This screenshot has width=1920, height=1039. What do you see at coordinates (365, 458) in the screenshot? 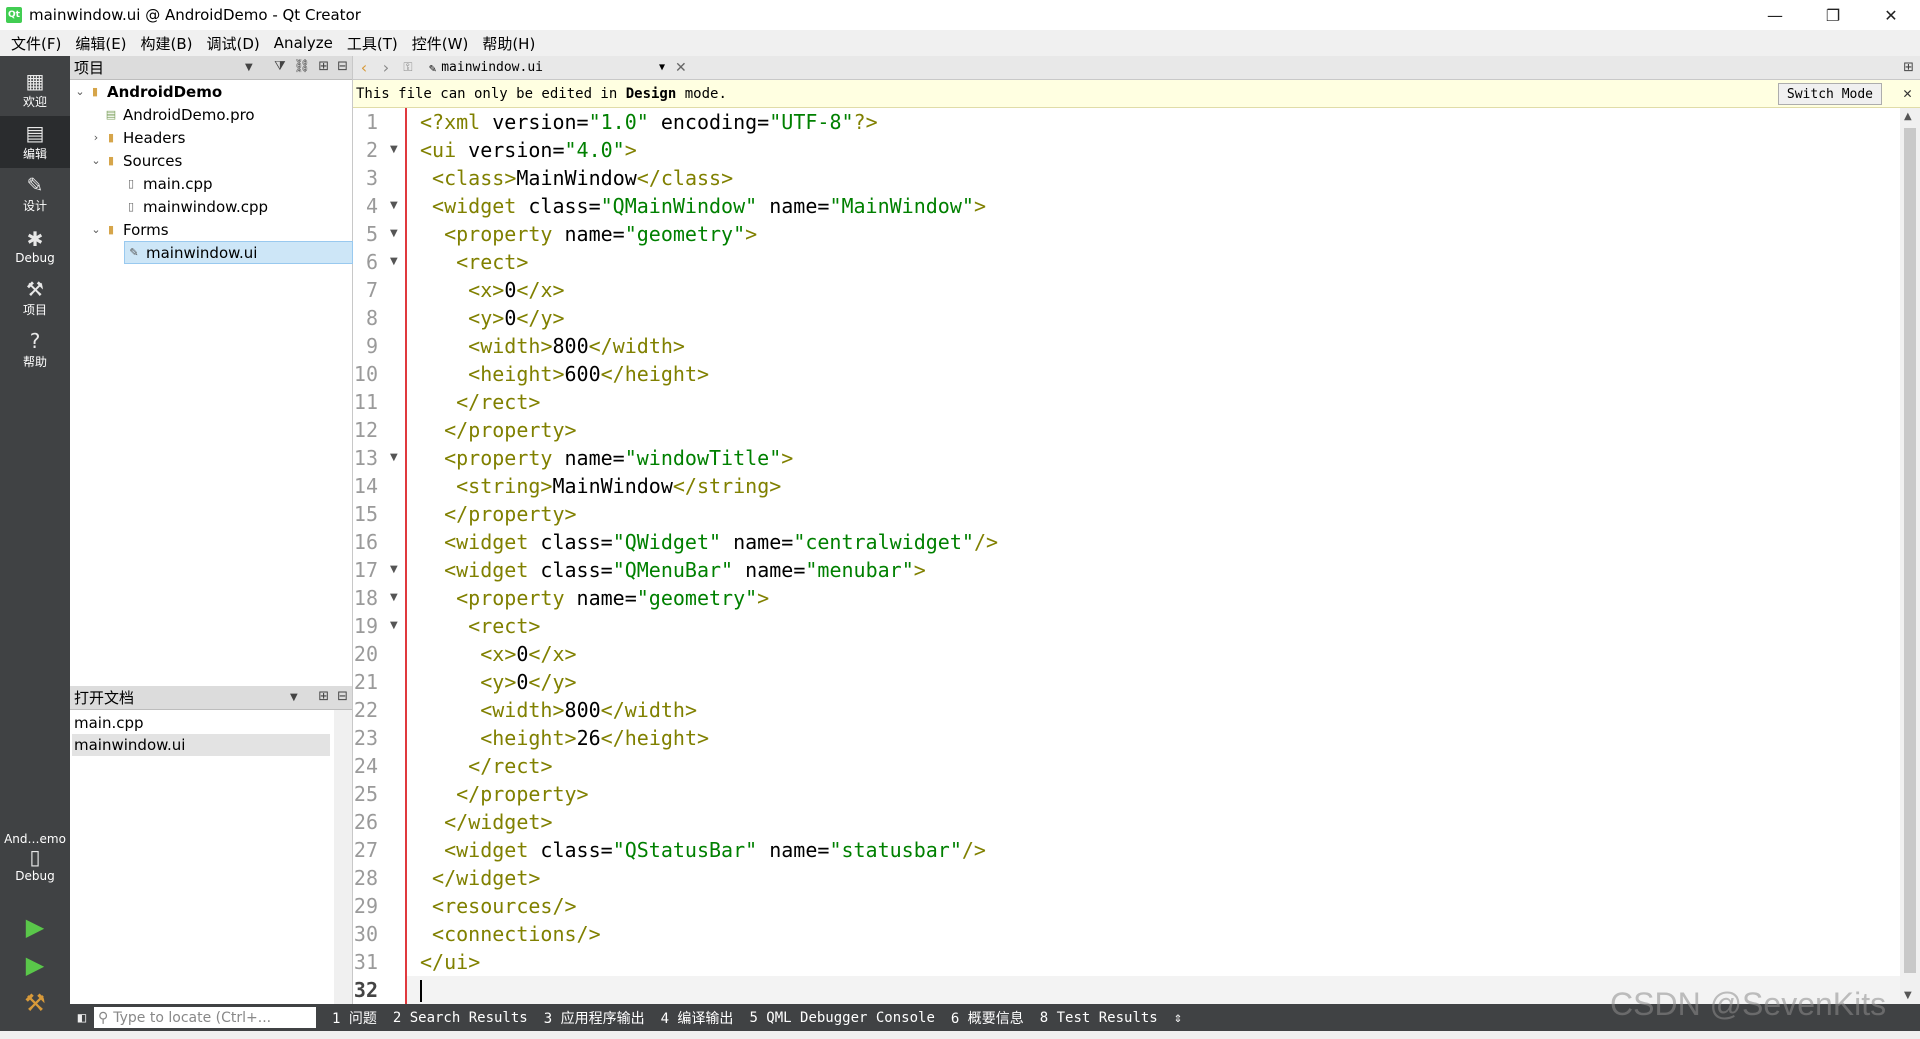
I see `line-number: 13` at bounding box center [365, 458].